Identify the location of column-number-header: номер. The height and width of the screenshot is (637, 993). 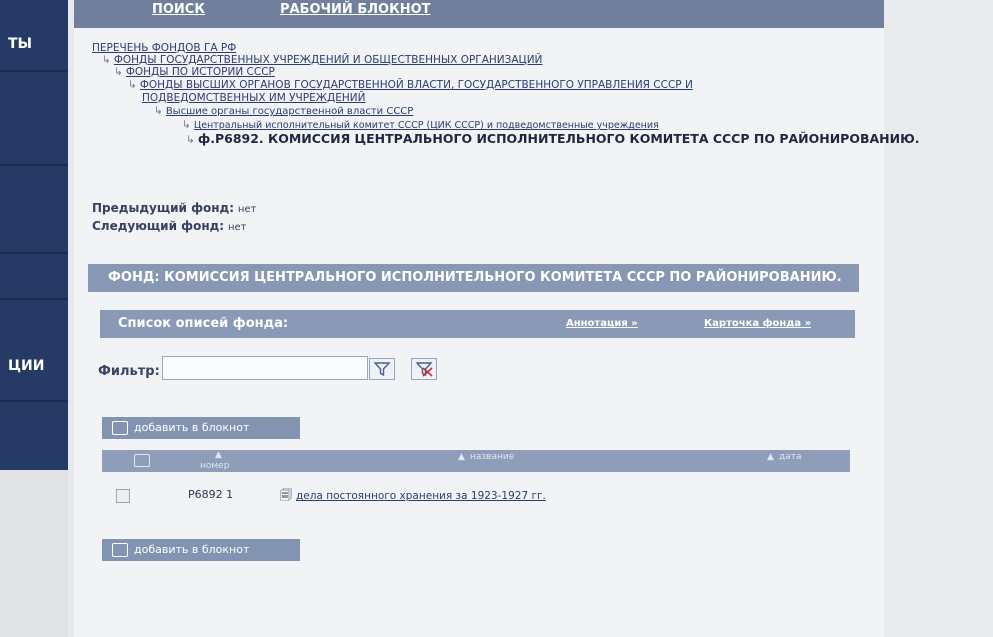
(214, 466).